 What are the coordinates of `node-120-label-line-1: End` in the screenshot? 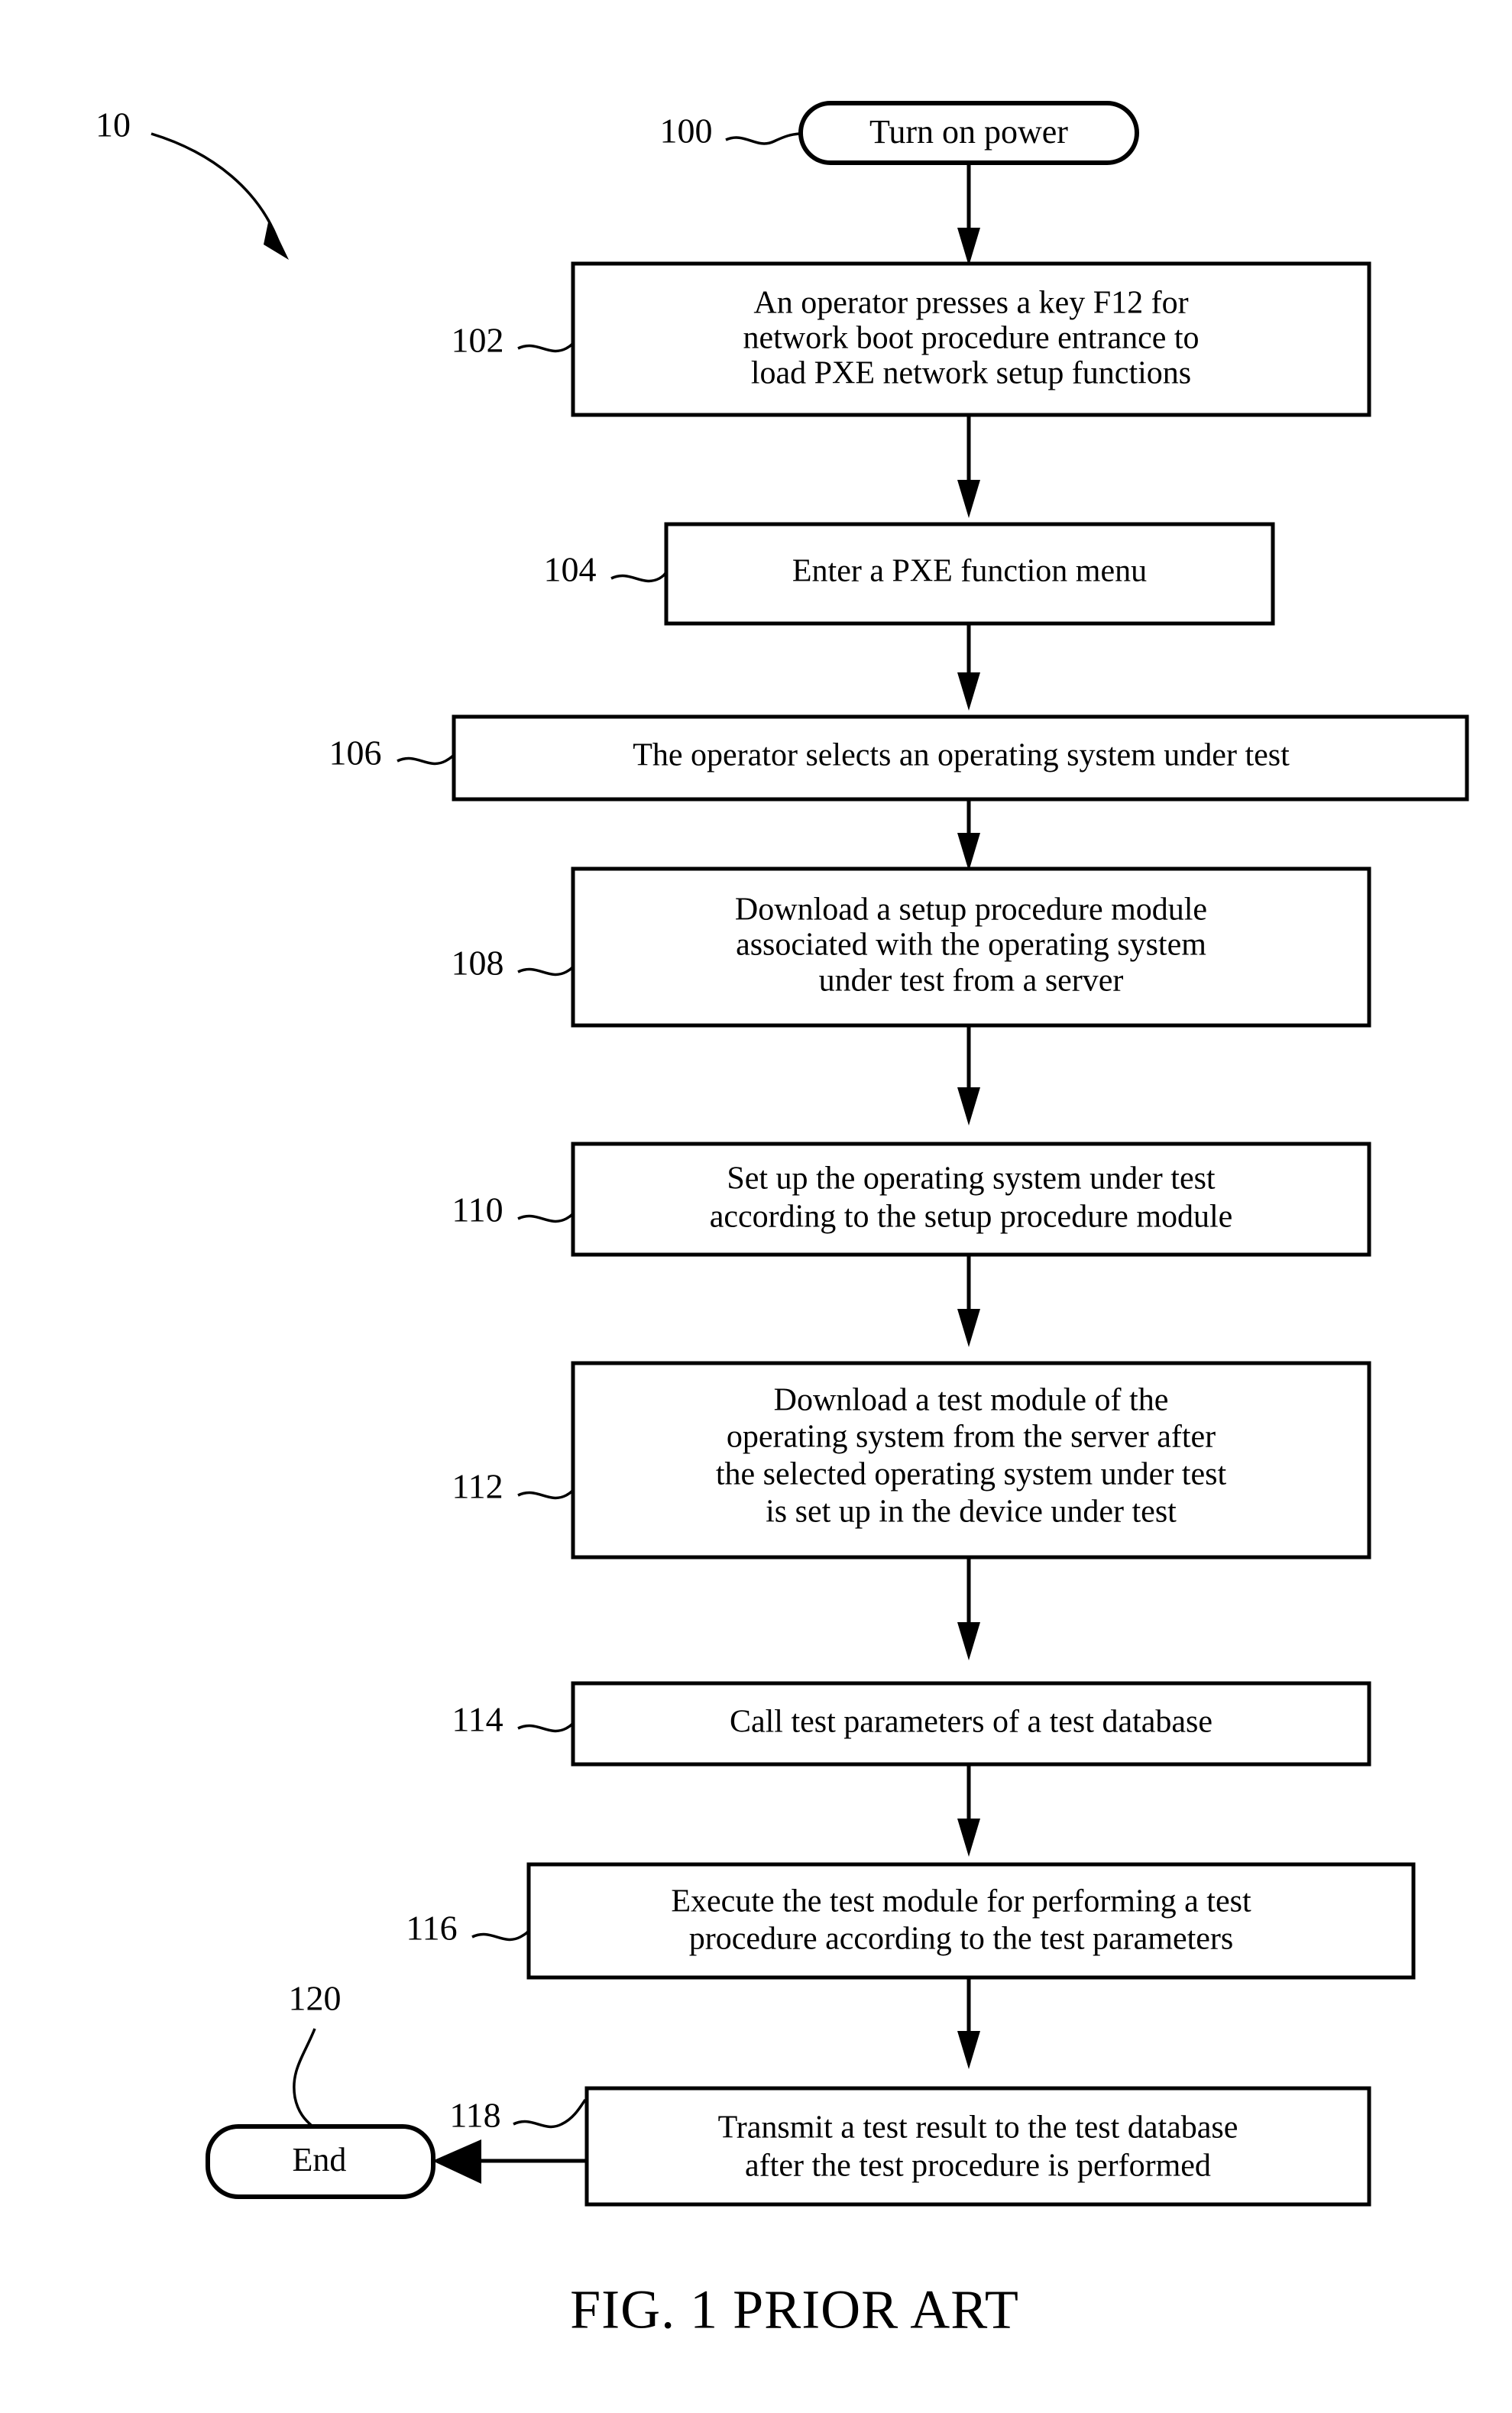 It's located at (320, 2159).